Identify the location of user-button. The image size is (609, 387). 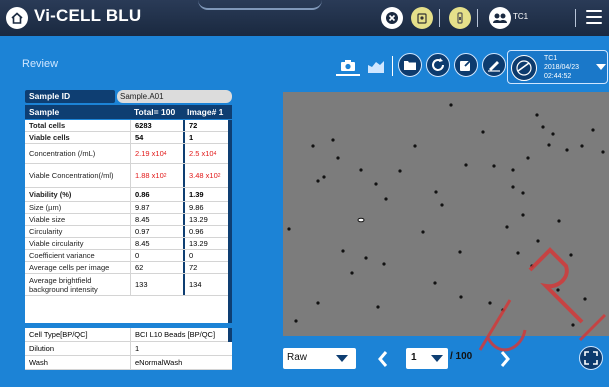
(500, 18).